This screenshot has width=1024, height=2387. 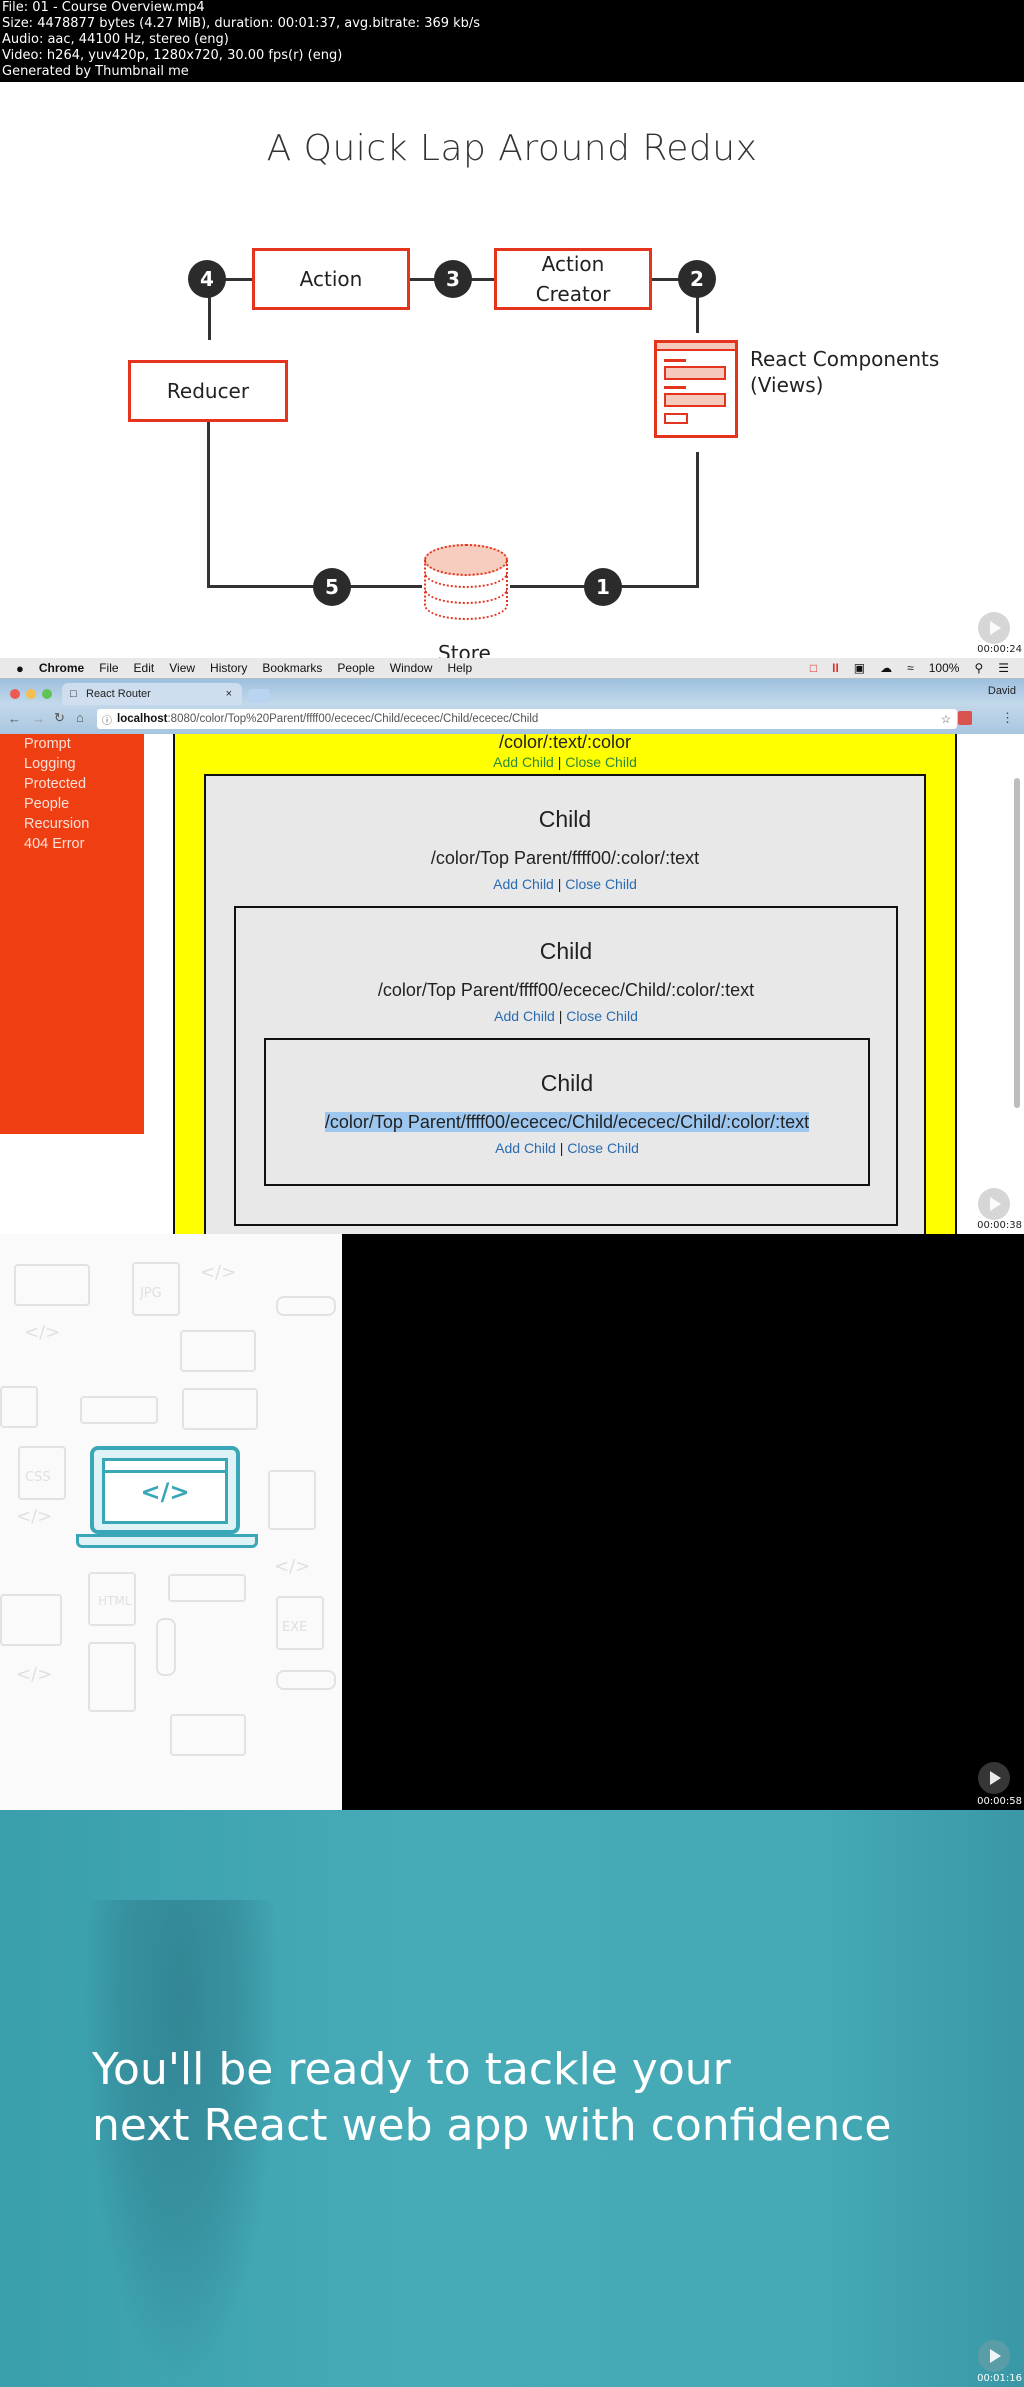 What do you see at coordinates (95, 71) in the screenshot?
I see `generator-info: Generated by Thumbnail me` at bounding box center [95, 71].